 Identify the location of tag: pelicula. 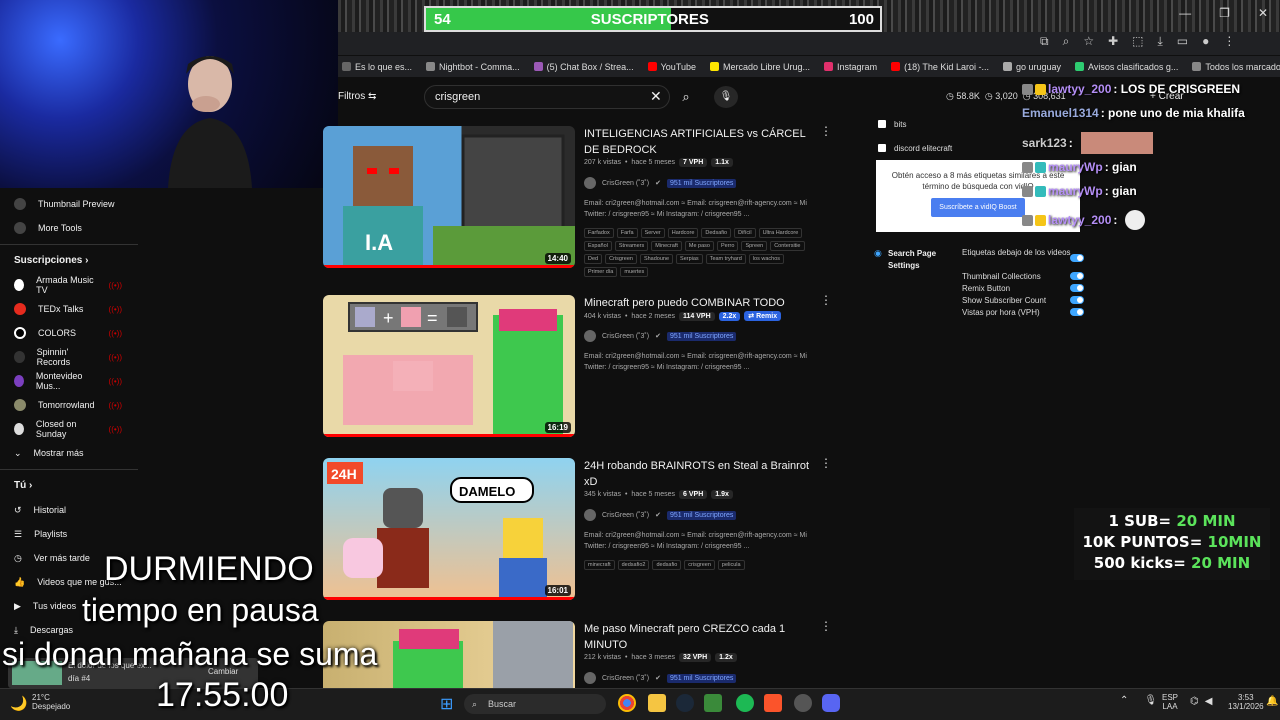
(731, 565).